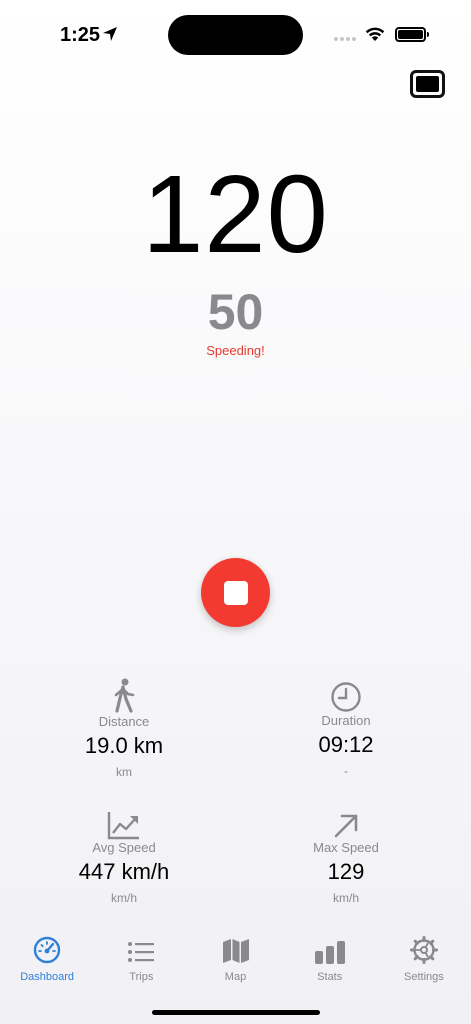 The width and height of the screenshot is (471, 1024). I want to click on max-speed-label: Max Speed, so click(346, 847).